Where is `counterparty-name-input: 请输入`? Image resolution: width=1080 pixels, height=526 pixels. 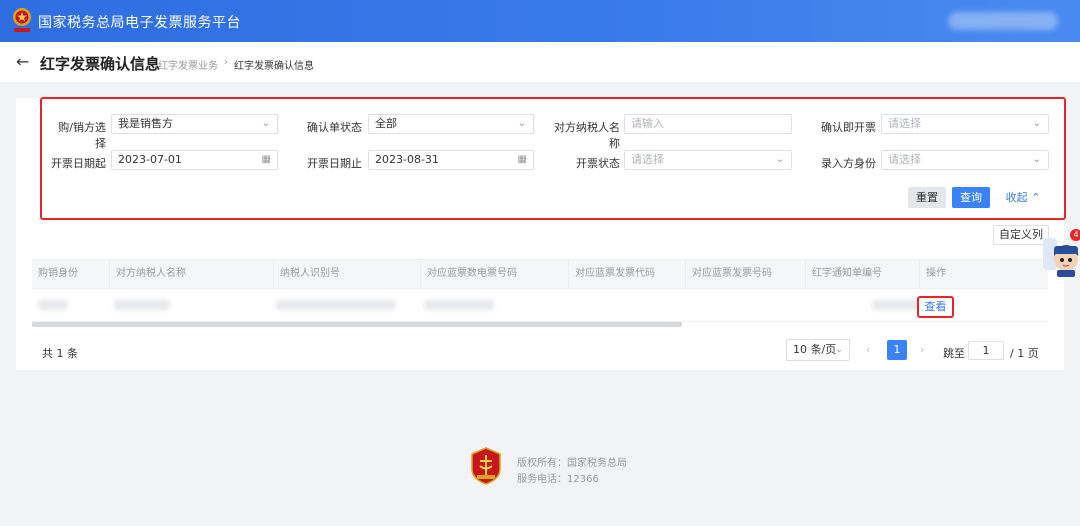
counterparty-name-input: 请输入 is located at coordinates (708, 124).